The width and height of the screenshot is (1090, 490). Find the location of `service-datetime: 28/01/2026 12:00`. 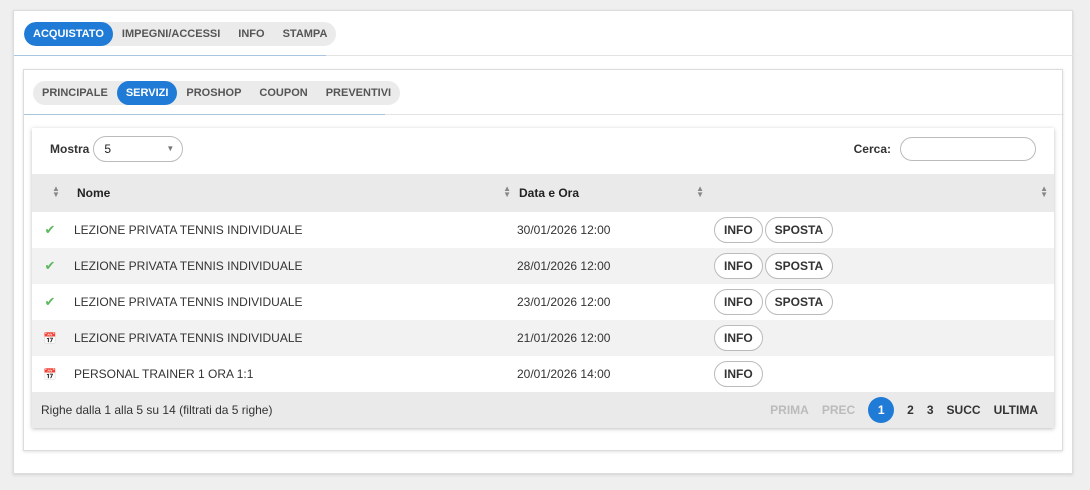

service-datetime: 28/01/2026 12:00 is located at coordinates (613, 266).